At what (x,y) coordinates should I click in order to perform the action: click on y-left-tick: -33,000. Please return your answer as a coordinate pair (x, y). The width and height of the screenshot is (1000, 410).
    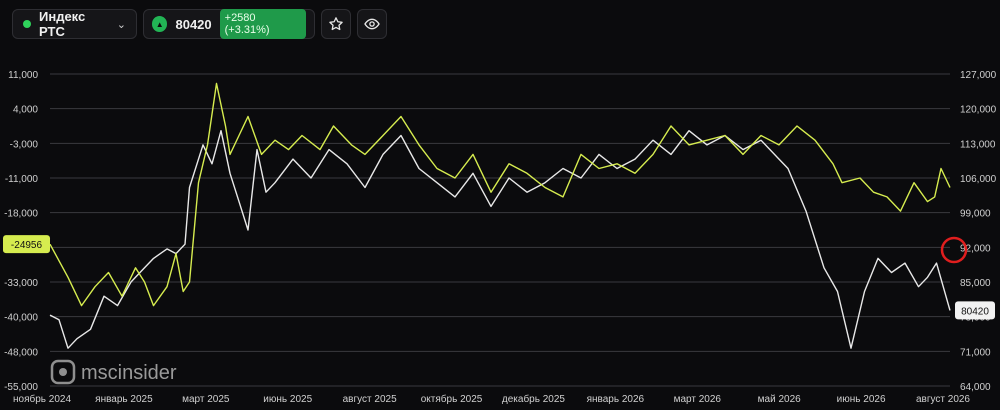
    Looking at the image, I should click on (21, 283).